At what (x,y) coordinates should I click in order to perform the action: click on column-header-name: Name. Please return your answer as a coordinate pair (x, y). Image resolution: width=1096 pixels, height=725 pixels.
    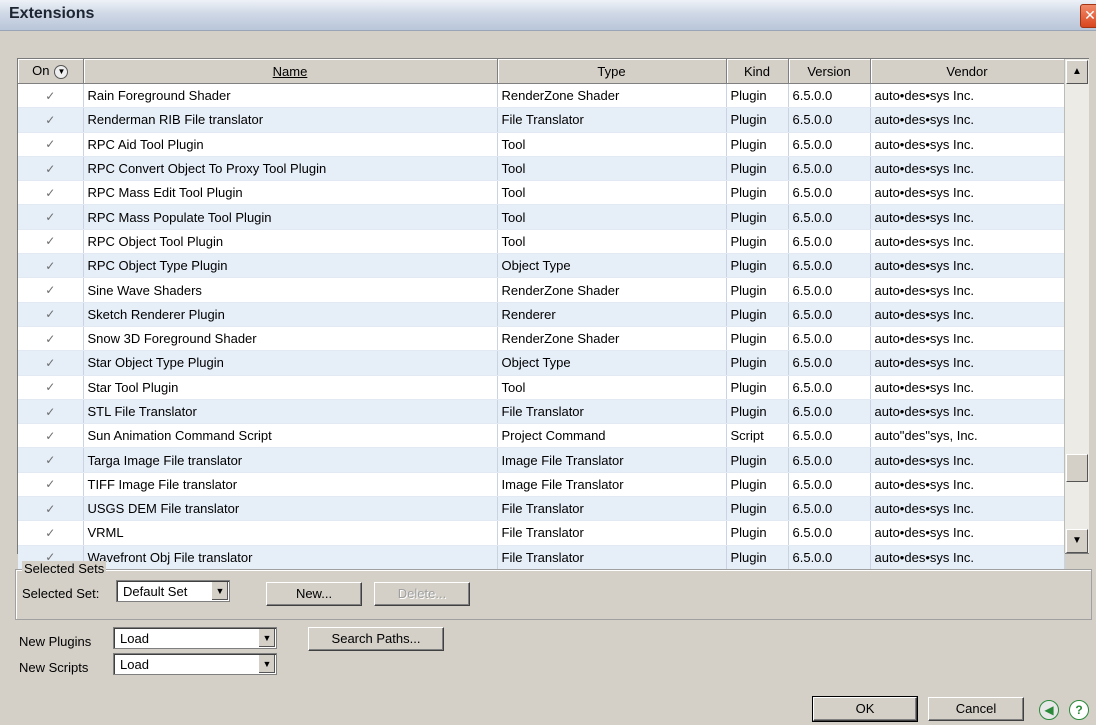
    Looking at the image, I should click on (290, 71).